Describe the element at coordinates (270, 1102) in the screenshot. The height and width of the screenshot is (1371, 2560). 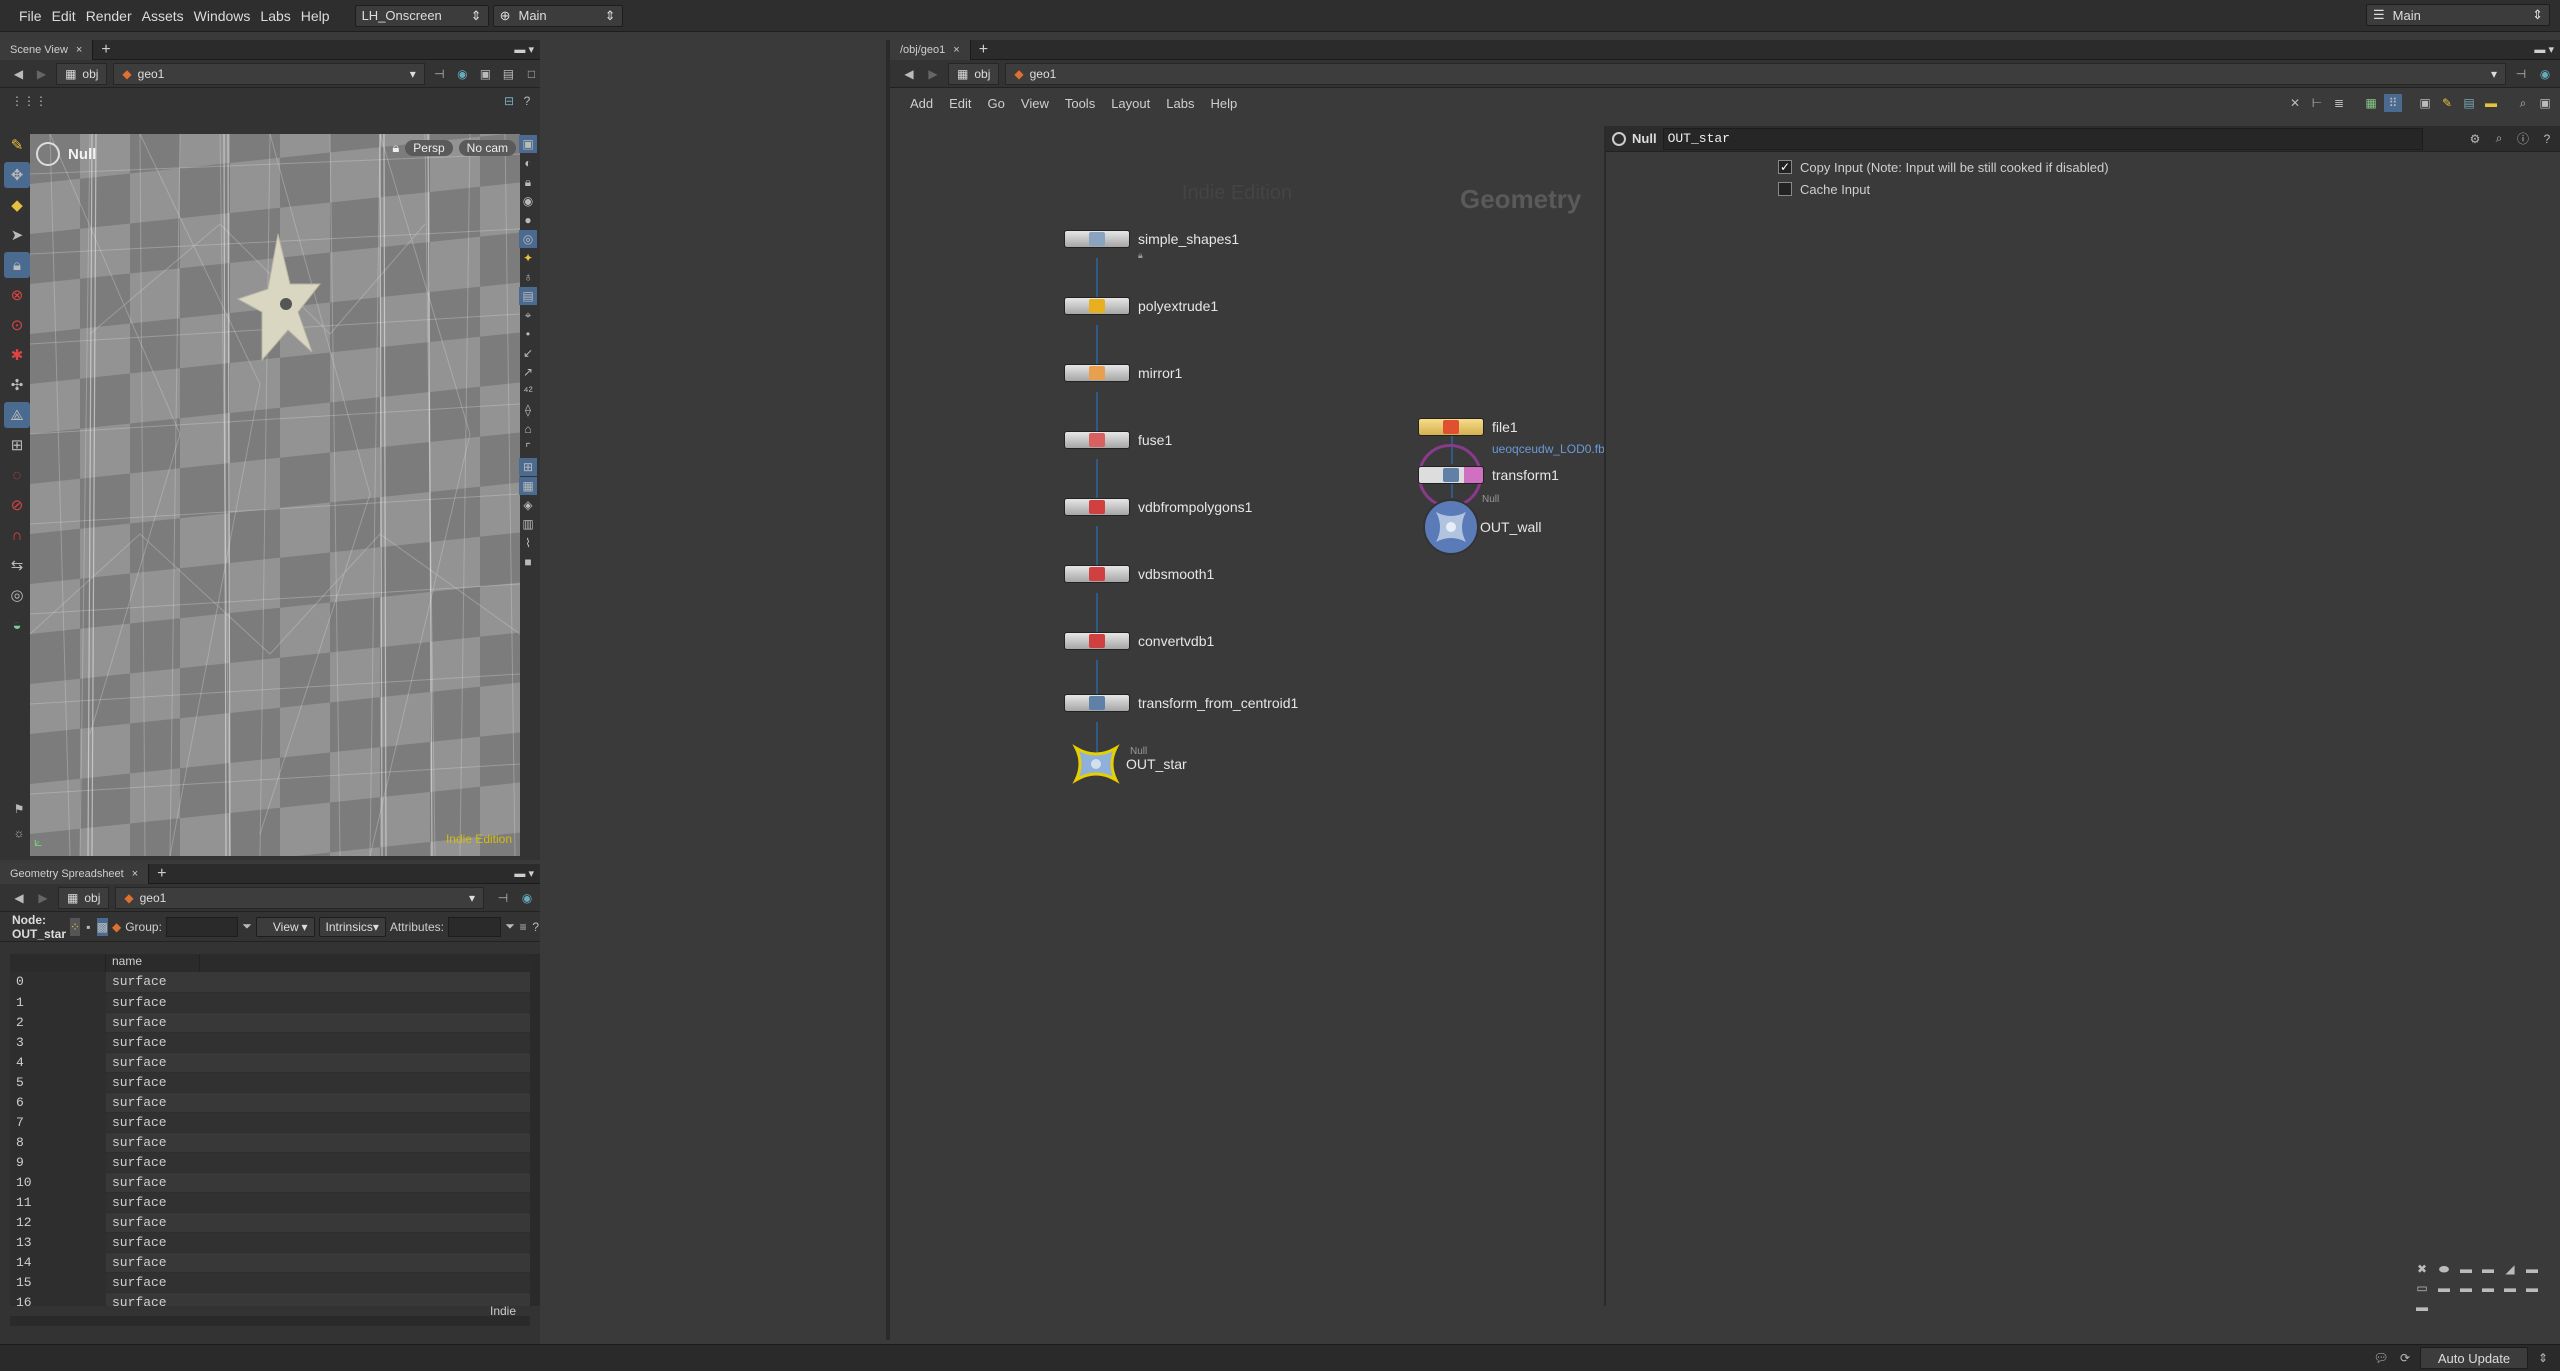
I see `table-row: 6 surface` at that location.